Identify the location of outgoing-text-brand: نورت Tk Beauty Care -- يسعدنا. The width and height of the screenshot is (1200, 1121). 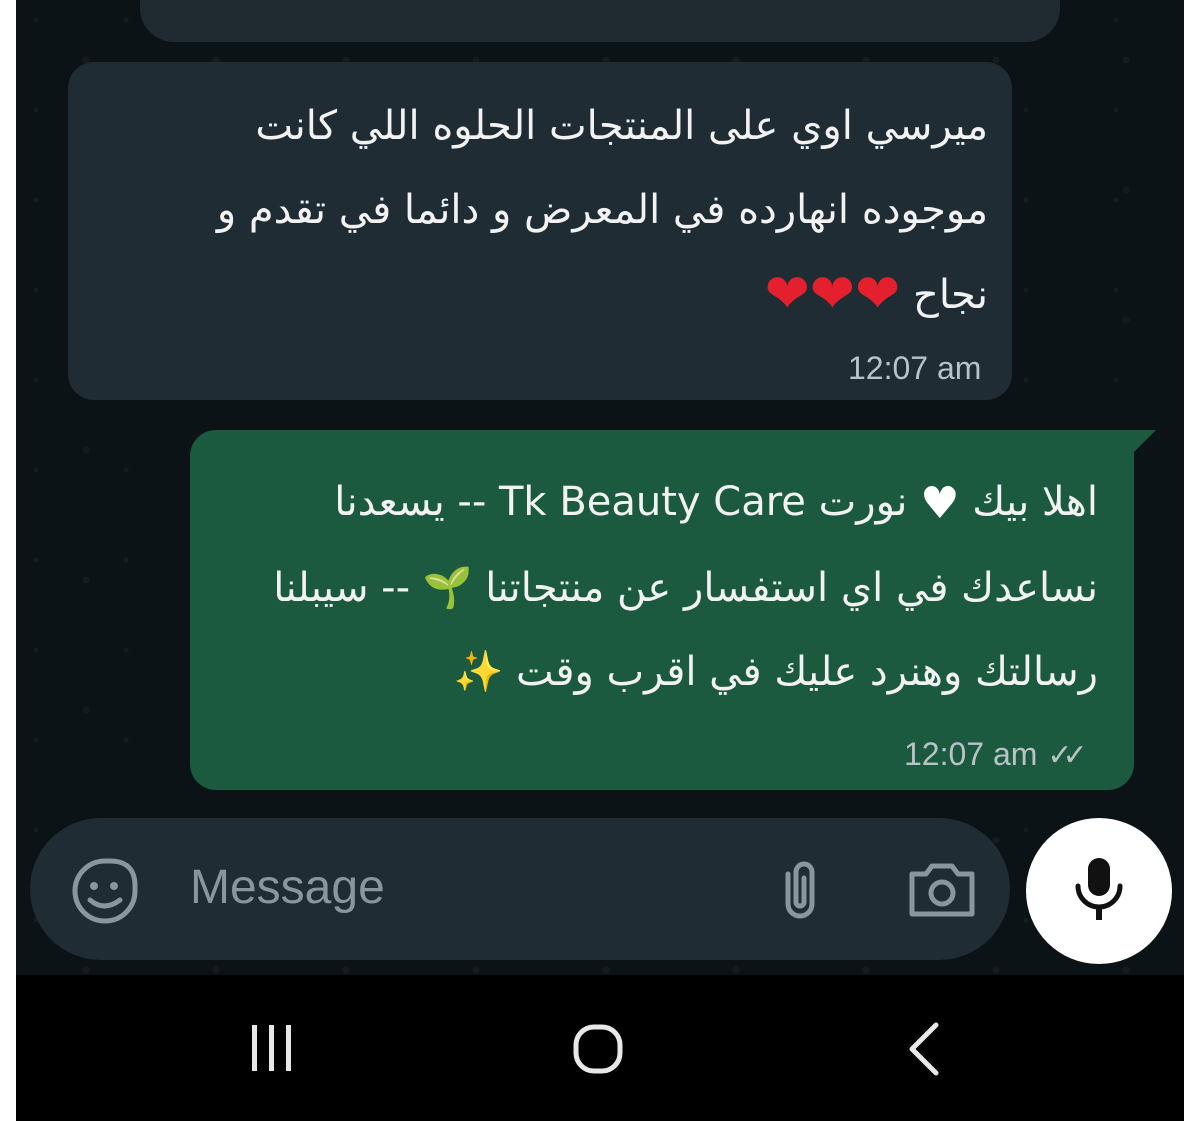
(621, 502).